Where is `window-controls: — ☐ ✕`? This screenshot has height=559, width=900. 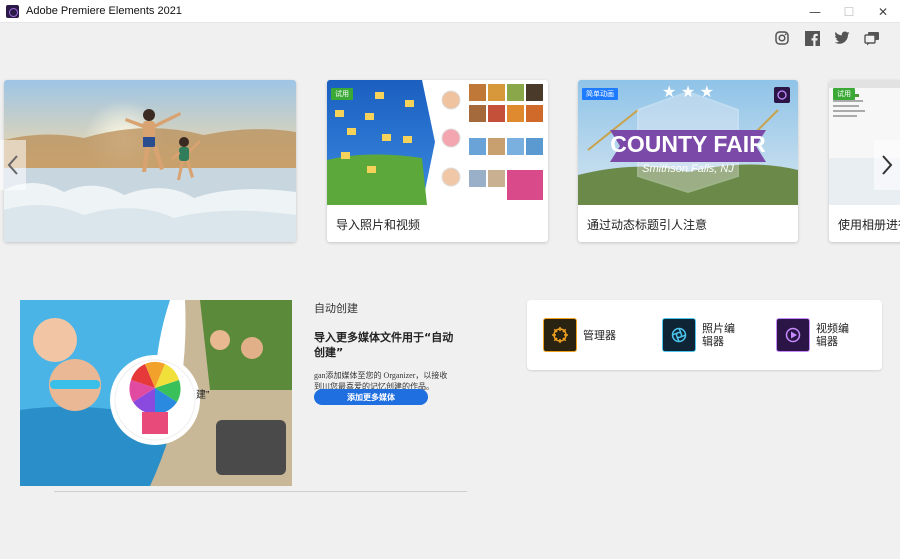
window-controls: — ☐ ✕ is located at coordinates (849, 11).